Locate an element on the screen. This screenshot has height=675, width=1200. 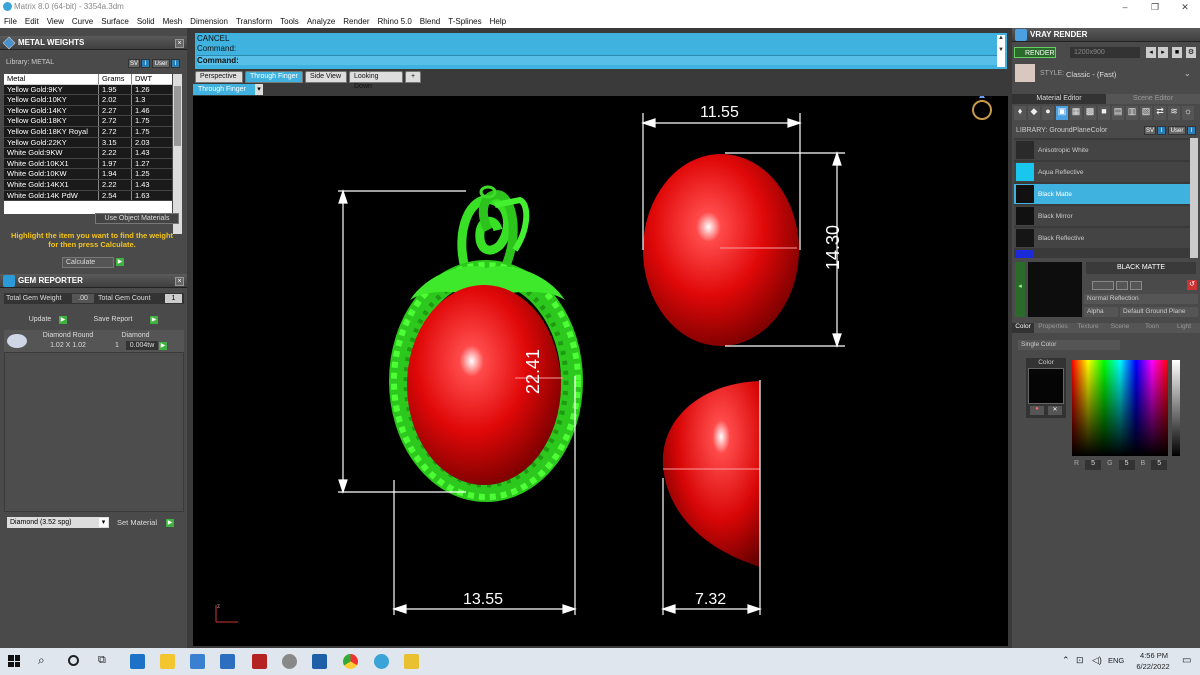
fill-icon: ■ is located at coordinates (1104, 113).